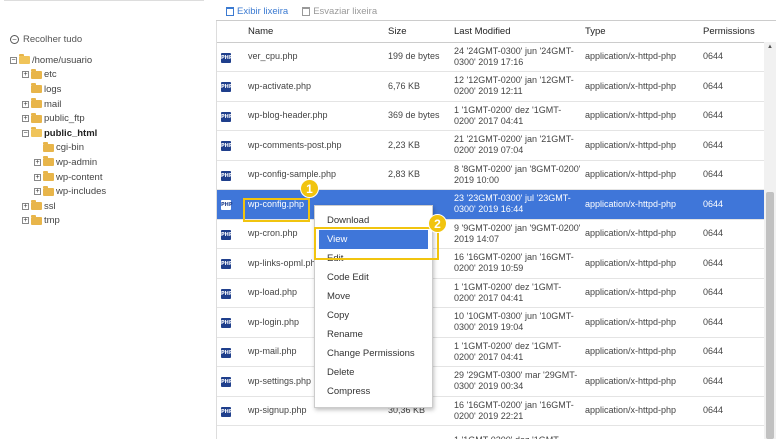 The width and height of the screenshot is (778, 439). What do you see at coordinates (314, 145) in the screenshot?
I see `file-name: wp-comments-post.php` at bounding box center [314, 145].